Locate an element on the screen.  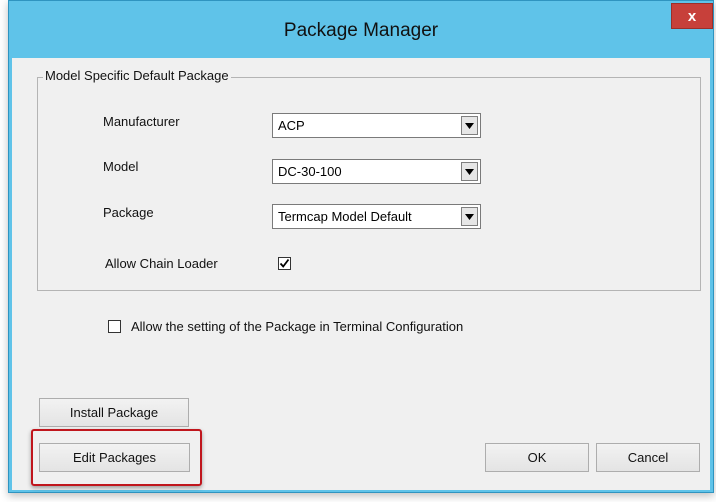
allow-terminal-config-checkbox is located at coordinates (114, 326).